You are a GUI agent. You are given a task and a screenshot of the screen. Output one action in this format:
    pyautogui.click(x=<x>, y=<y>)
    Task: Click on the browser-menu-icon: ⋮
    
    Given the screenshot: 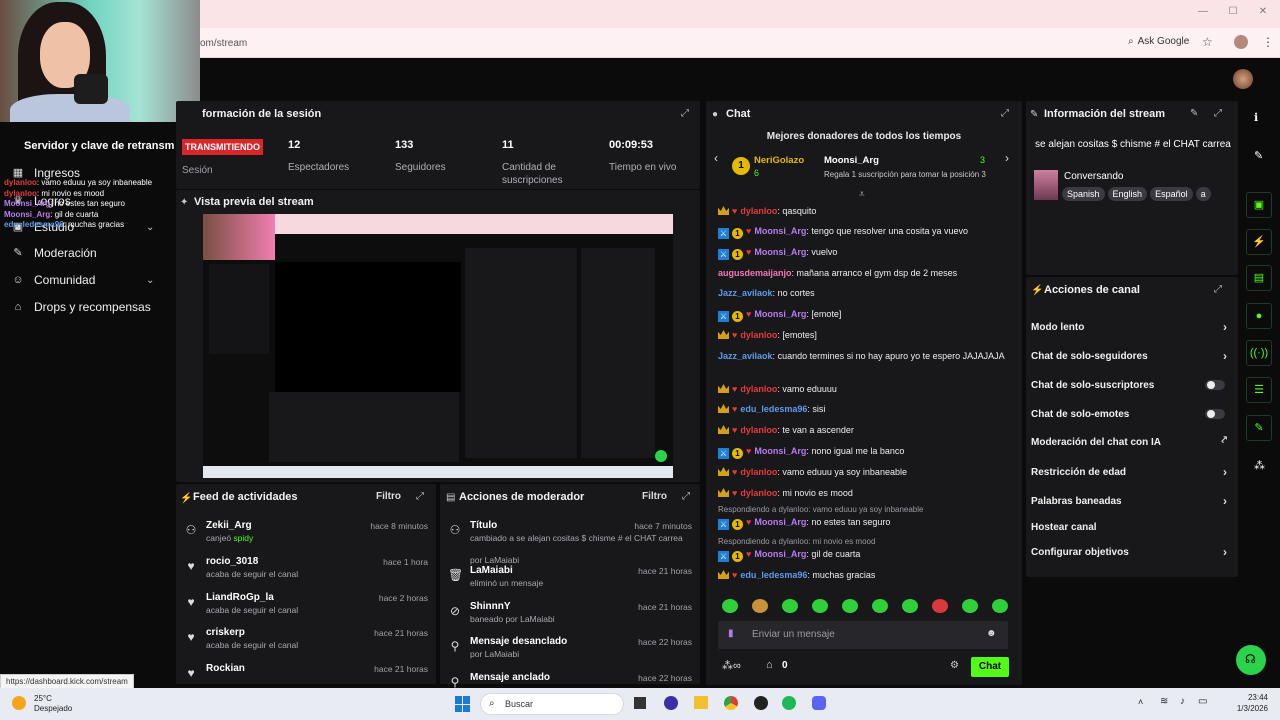 What is the action you would take?
    pyautogui.click(x=1268, y=42)
    